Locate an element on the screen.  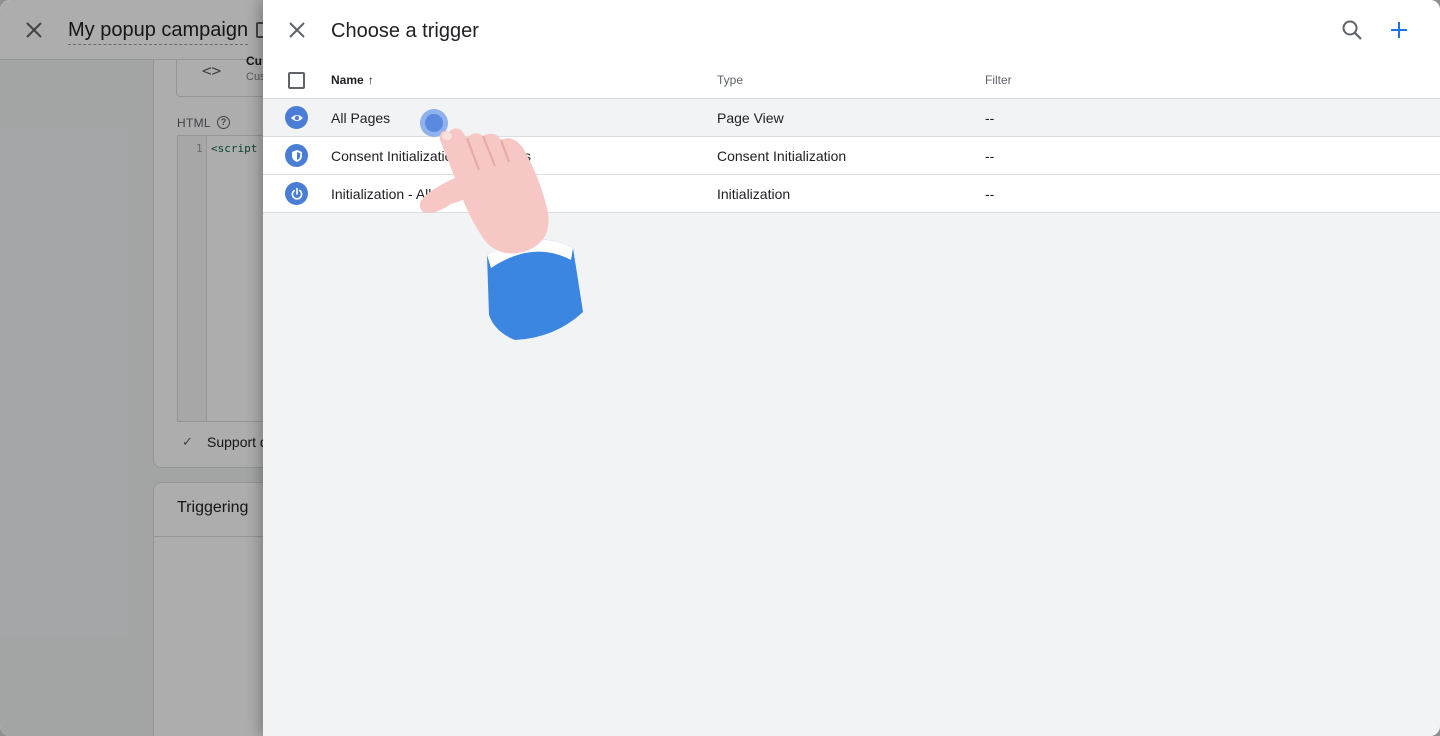
trigger-type: Initialization is located at coordinates (754, 194).